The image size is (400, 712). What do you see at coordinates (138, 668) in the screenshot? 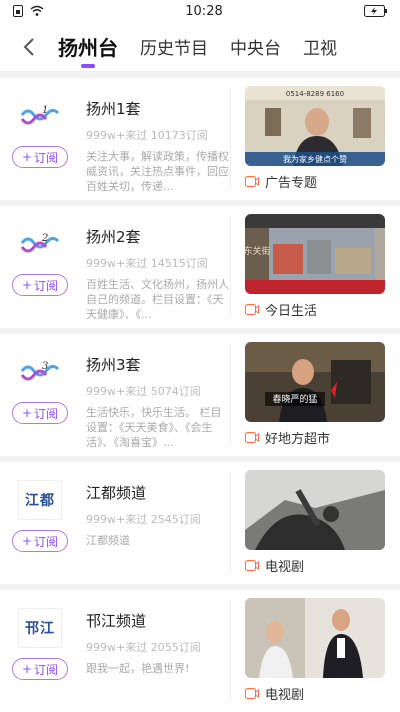
I see `channel-desc: 跟我一起，艳遇世界!` at bounding box center [138, 668].